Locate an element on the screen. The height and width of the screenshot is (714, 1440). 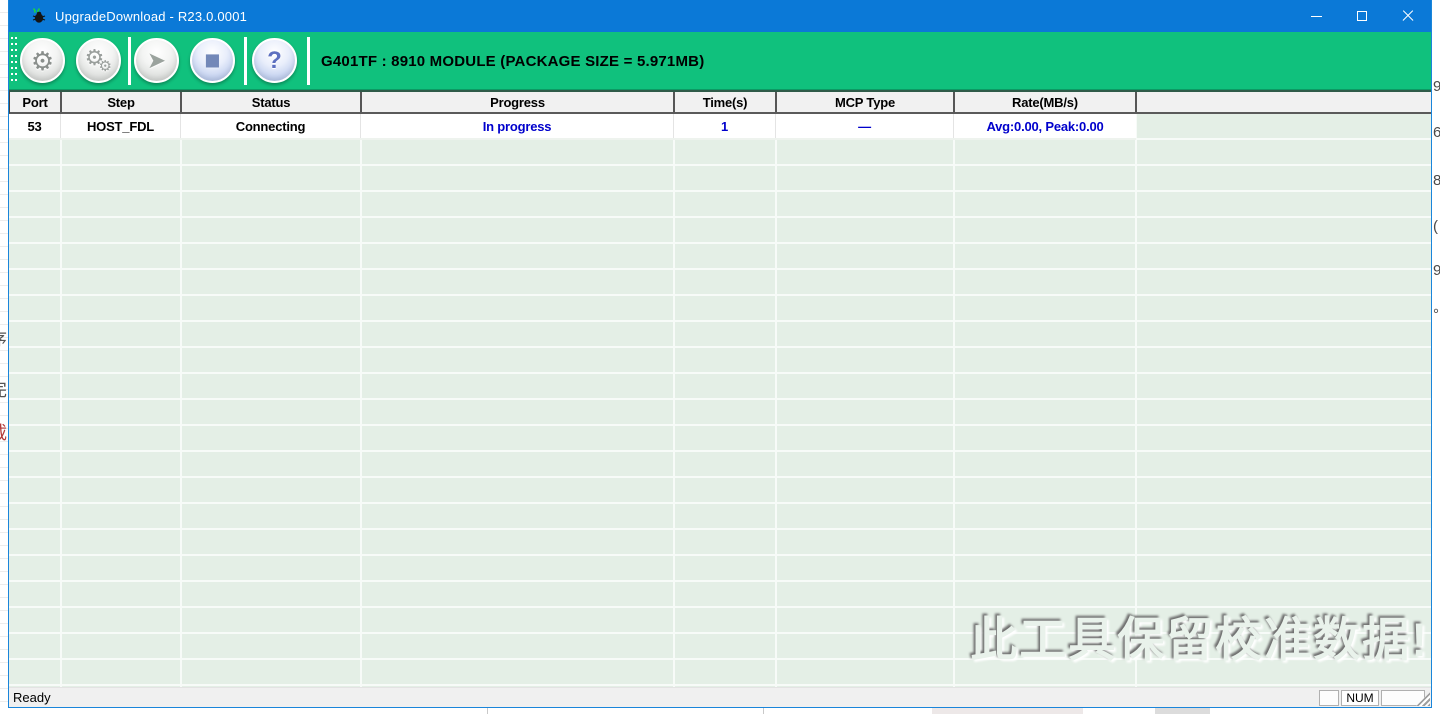
background-window-bottom-edge is located at coordinates (720, 711).